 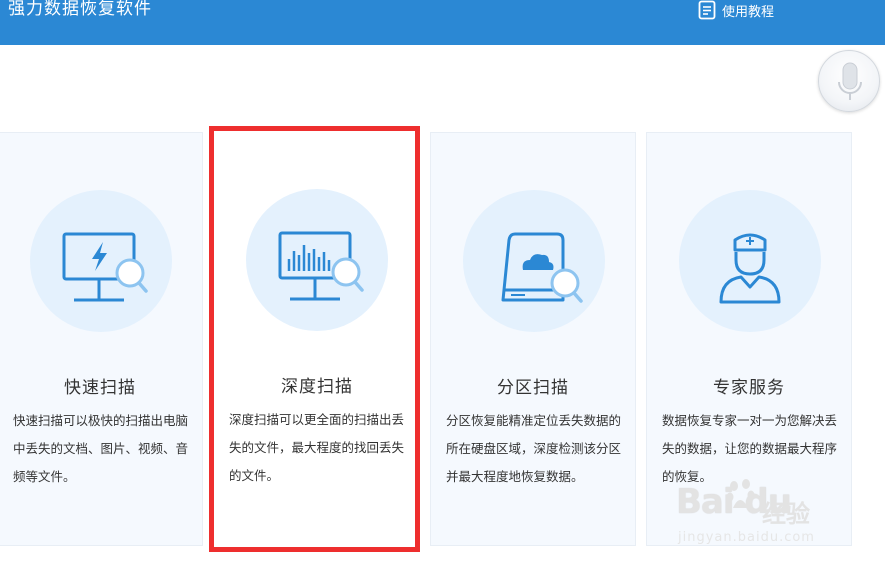 I want to click on voice-input-button, so click(x=849, y=81).